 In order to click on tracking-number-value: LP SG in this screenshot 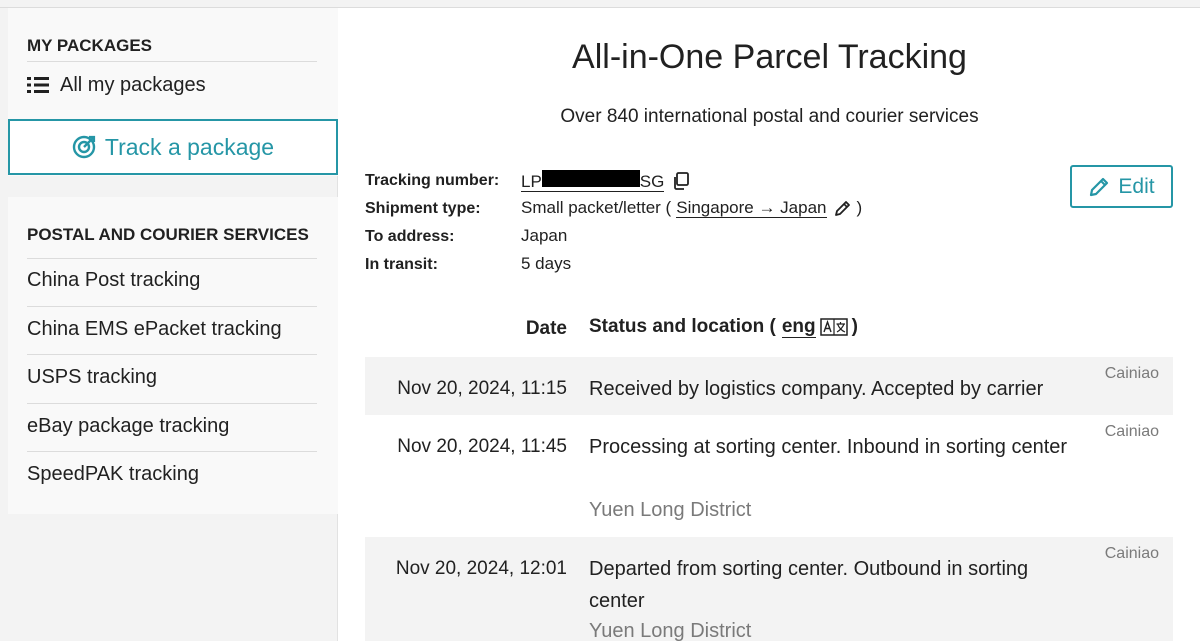, I will do `click(605, 181)`.